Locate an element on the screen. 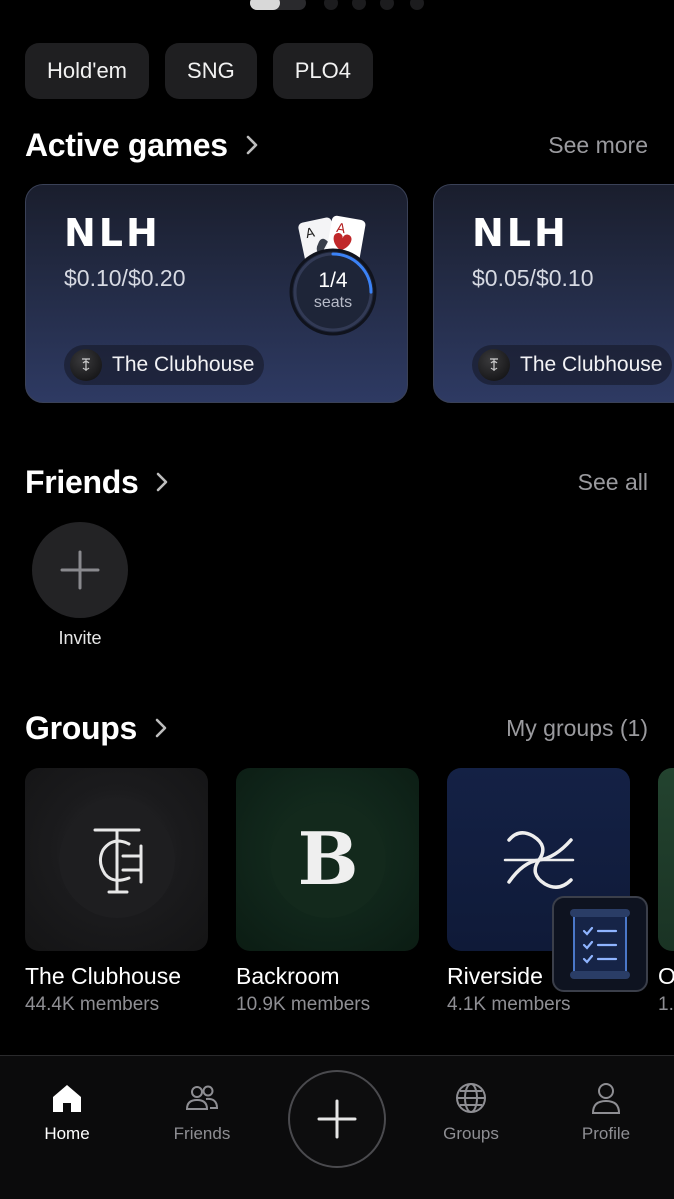 This screenshot has height=1199, width=674. bottom-tab-bar: Home Friends Groups Profile is located at coordinates (337, 1127).